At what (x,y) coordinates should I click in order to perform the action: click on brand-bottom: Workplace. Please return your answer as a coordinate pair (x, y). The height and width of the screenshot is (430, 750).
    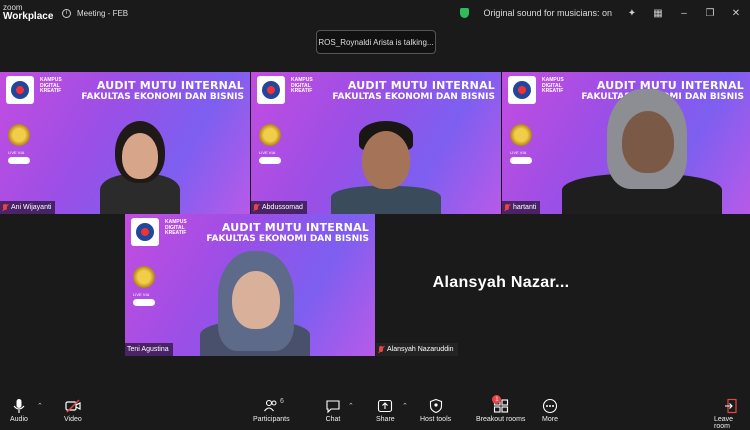
    Looking at the image, I should click on (28, 16).